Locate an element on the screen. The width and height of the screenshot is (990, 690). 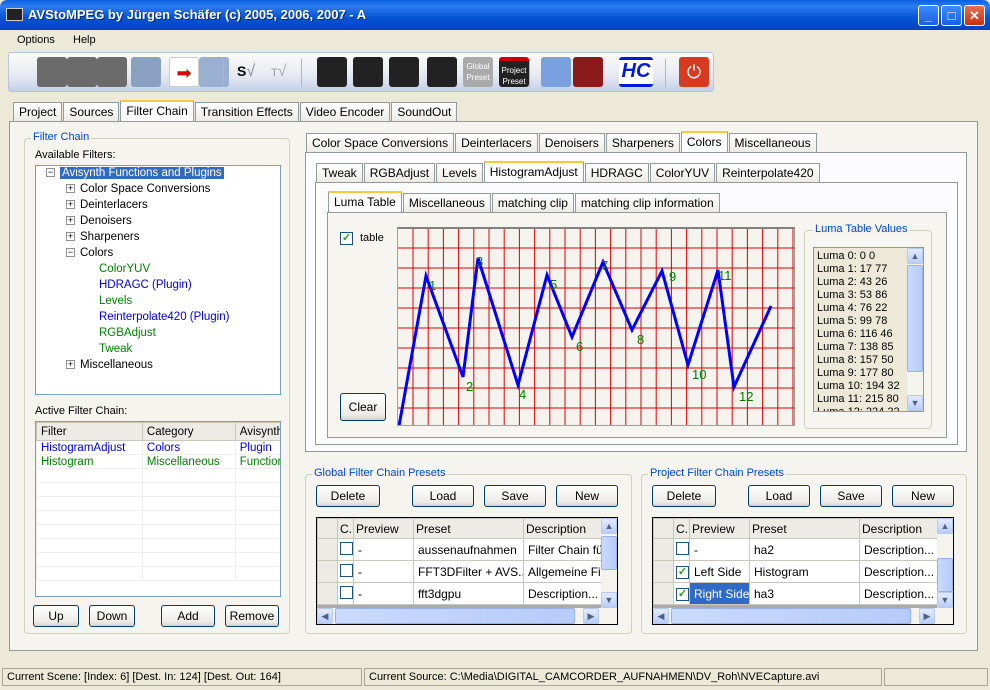
luma-value-item: Luma 12: 224 22 is located at coordinates (868, 408).